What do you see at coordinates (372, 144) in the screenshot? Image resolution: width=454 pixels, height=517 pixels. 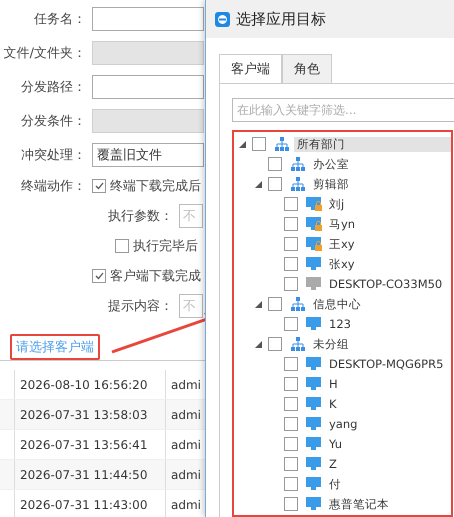 I see `tree-item: 所有部门` at bounding box center [372, 144].